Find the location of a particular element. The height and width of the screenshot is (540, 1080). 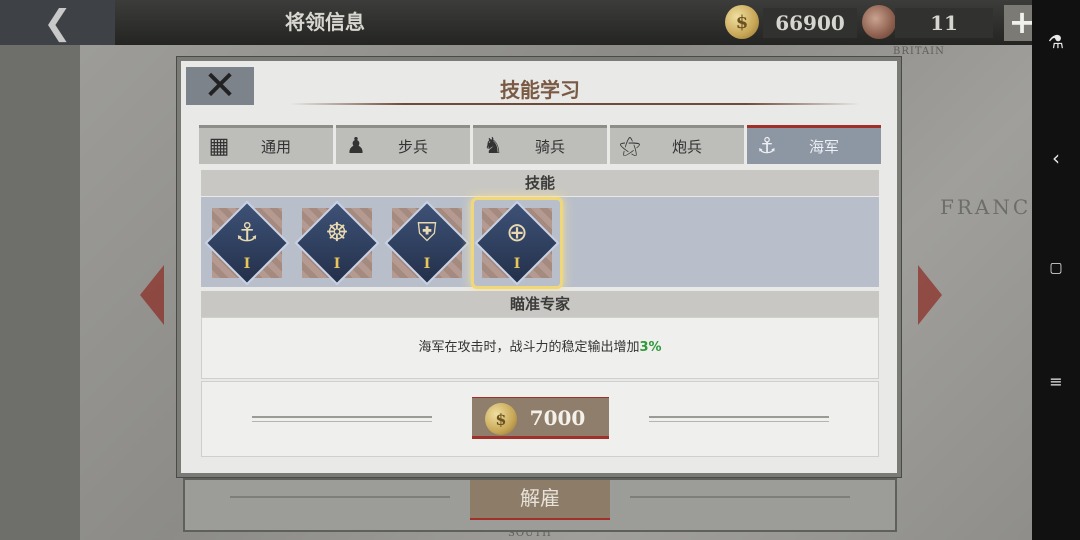

tab-artillery: ⚝ 炮兵 is located at coordinates (677, 144).